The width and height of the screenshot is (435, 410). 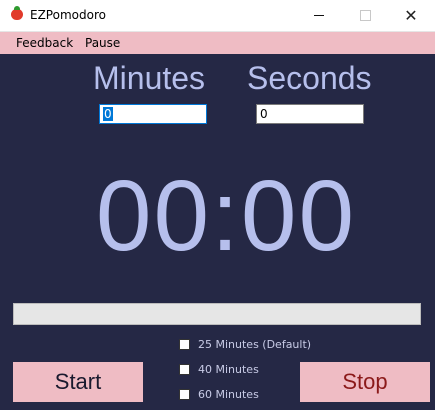 I want to click on checkbox-60-minutes, so click(x=184, y=394).